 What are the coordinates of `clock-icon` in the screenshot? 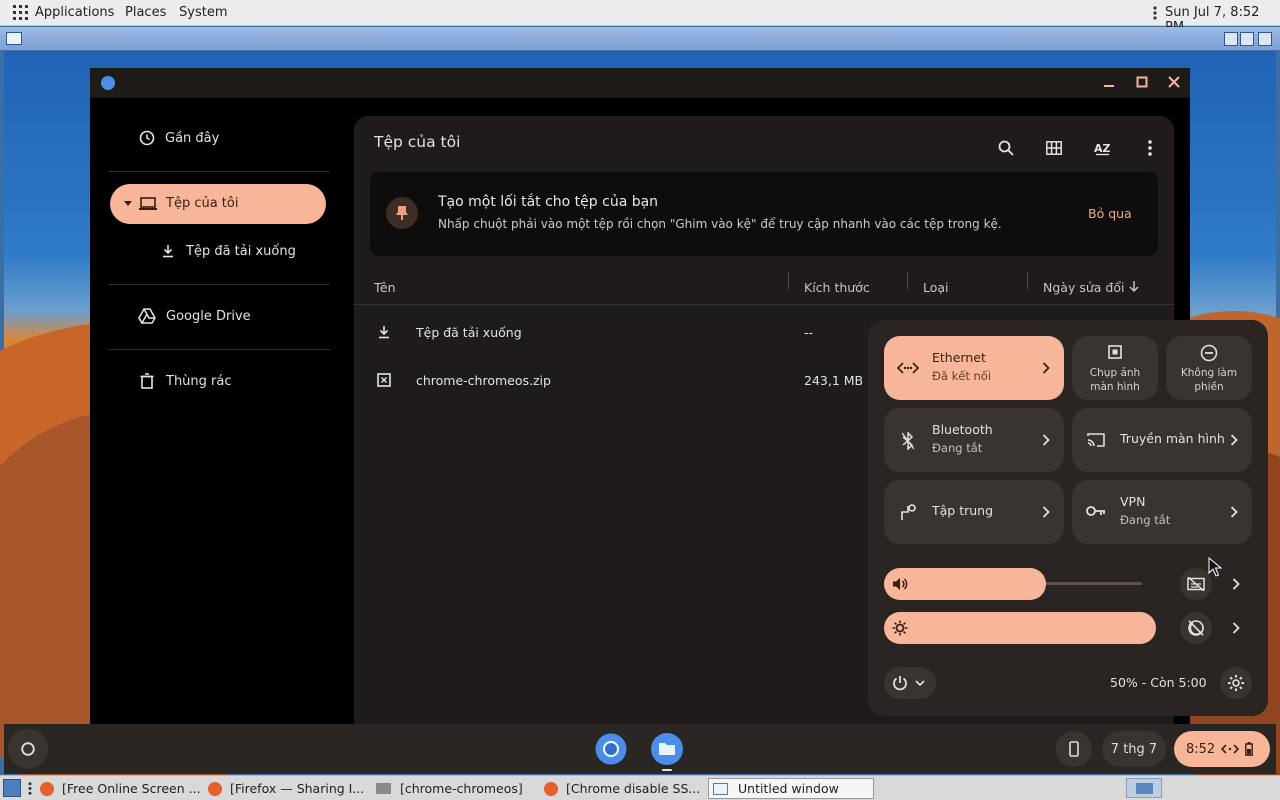 It's located at (147, 138).